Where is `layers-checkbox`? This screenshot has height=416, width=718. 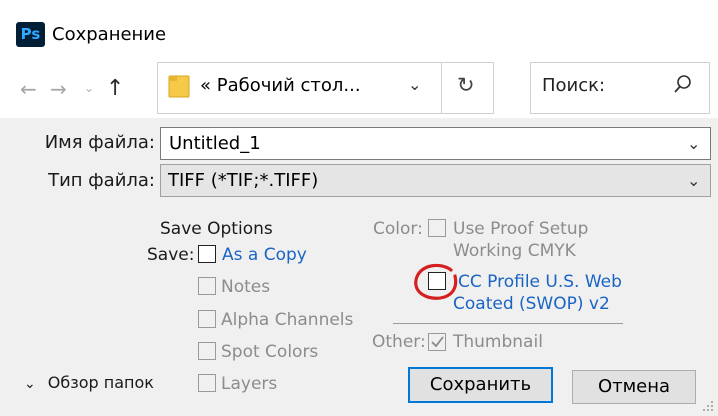 layers-checkbox is located at coordinates (207, 383).